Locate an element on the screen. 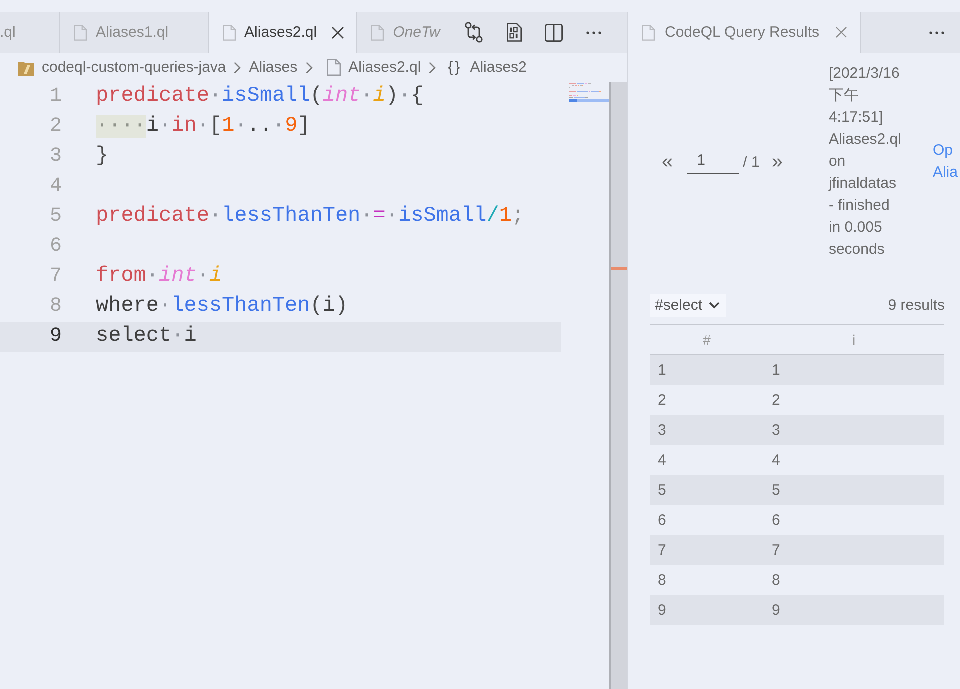 The image size is (960, 689). editor-tab: Aliases2.ql is located at coordinates (283, 32).